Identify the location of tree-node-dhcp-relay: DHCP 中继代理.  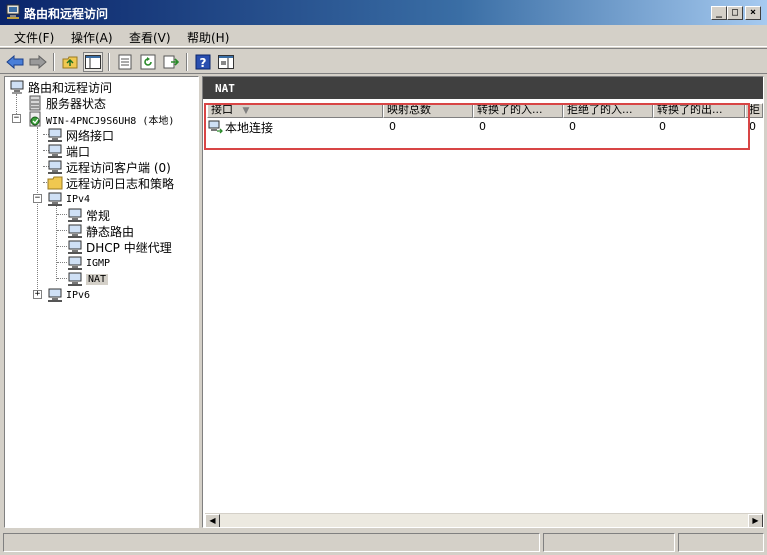
(119, 247).